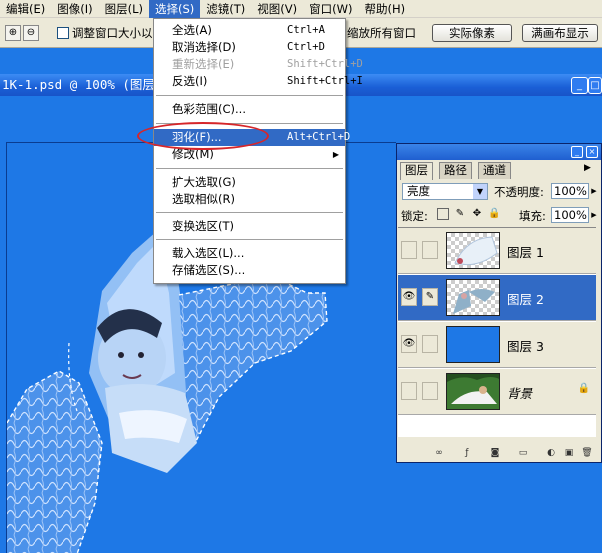  What do you see at coordinates (477, 214) in the screenshot?
I see `lock-move-icon: ✥` at bounding box center [477, 214].